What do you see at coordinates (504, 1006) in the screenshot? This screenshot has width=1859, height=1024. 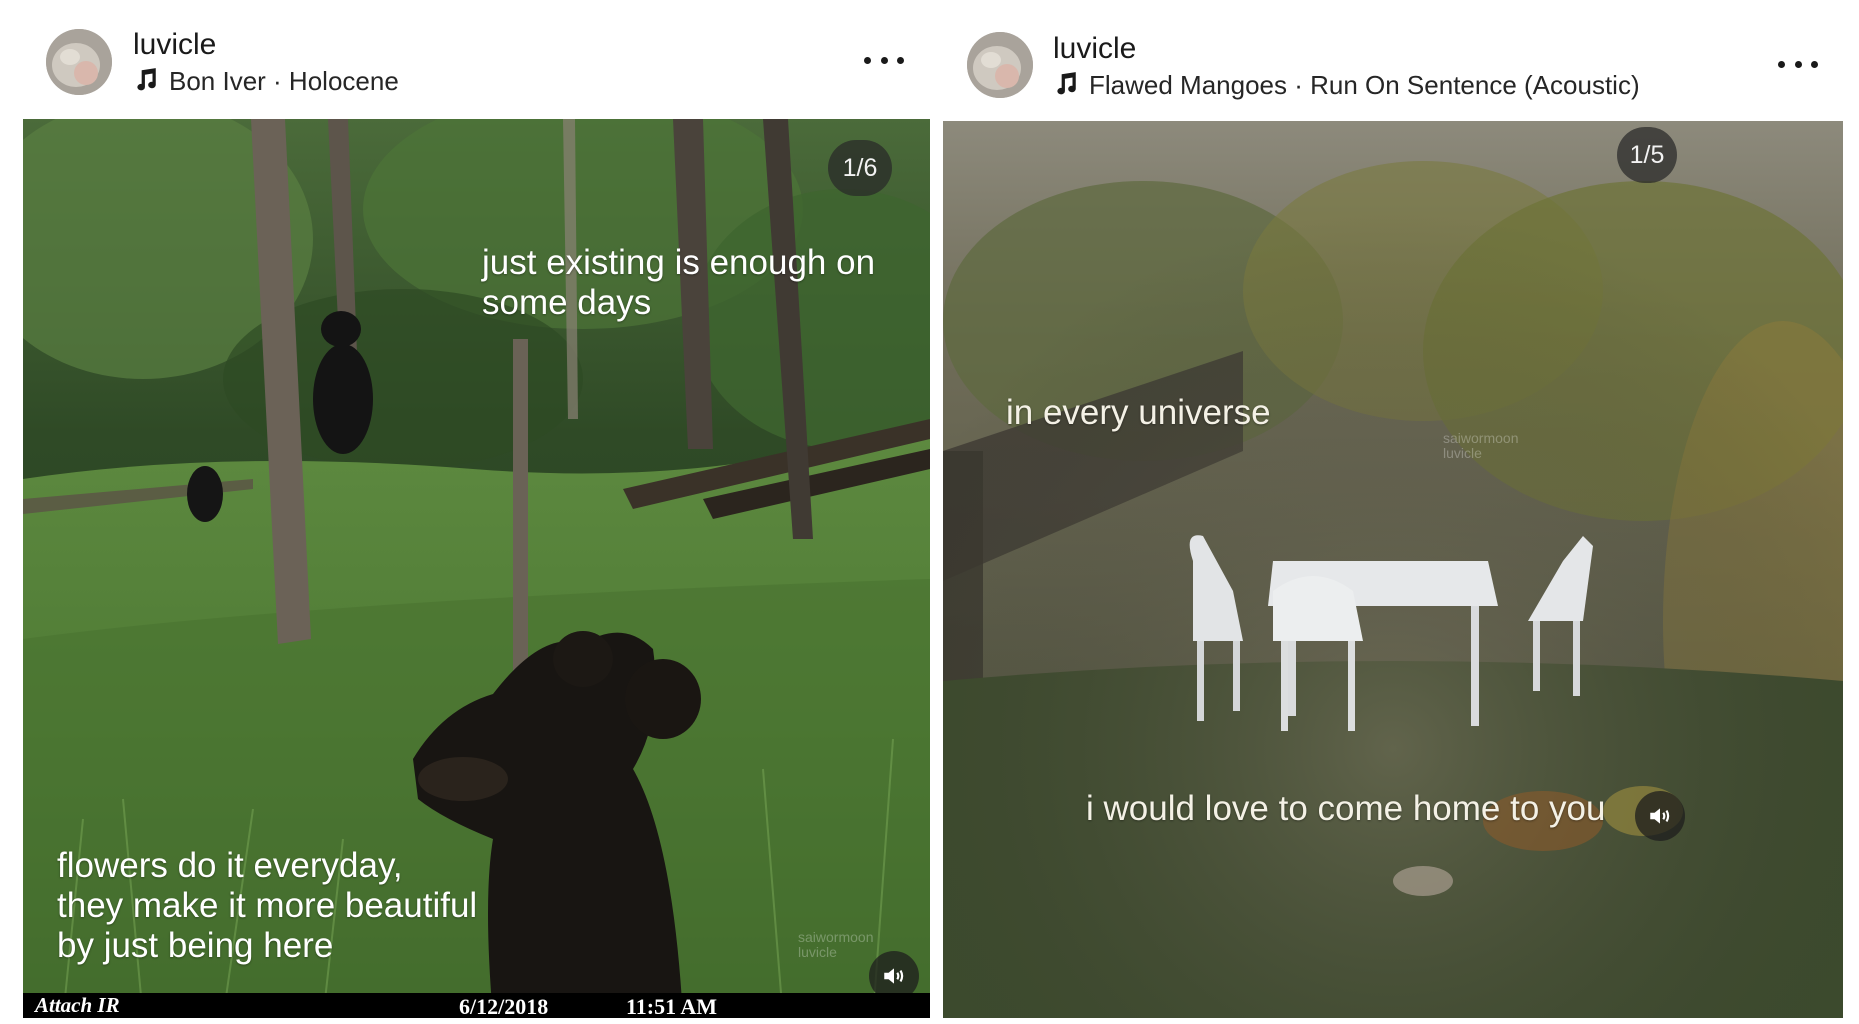 I see `camera-date: 6/12/2018` at bounding box center [504, 1006].